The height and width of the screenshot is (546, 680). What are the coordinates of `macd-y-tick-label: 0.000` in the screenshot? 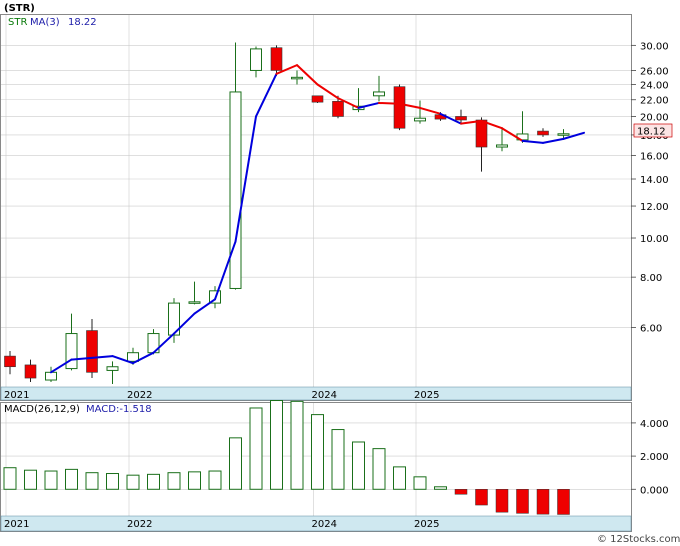 It's located at (654, 490).